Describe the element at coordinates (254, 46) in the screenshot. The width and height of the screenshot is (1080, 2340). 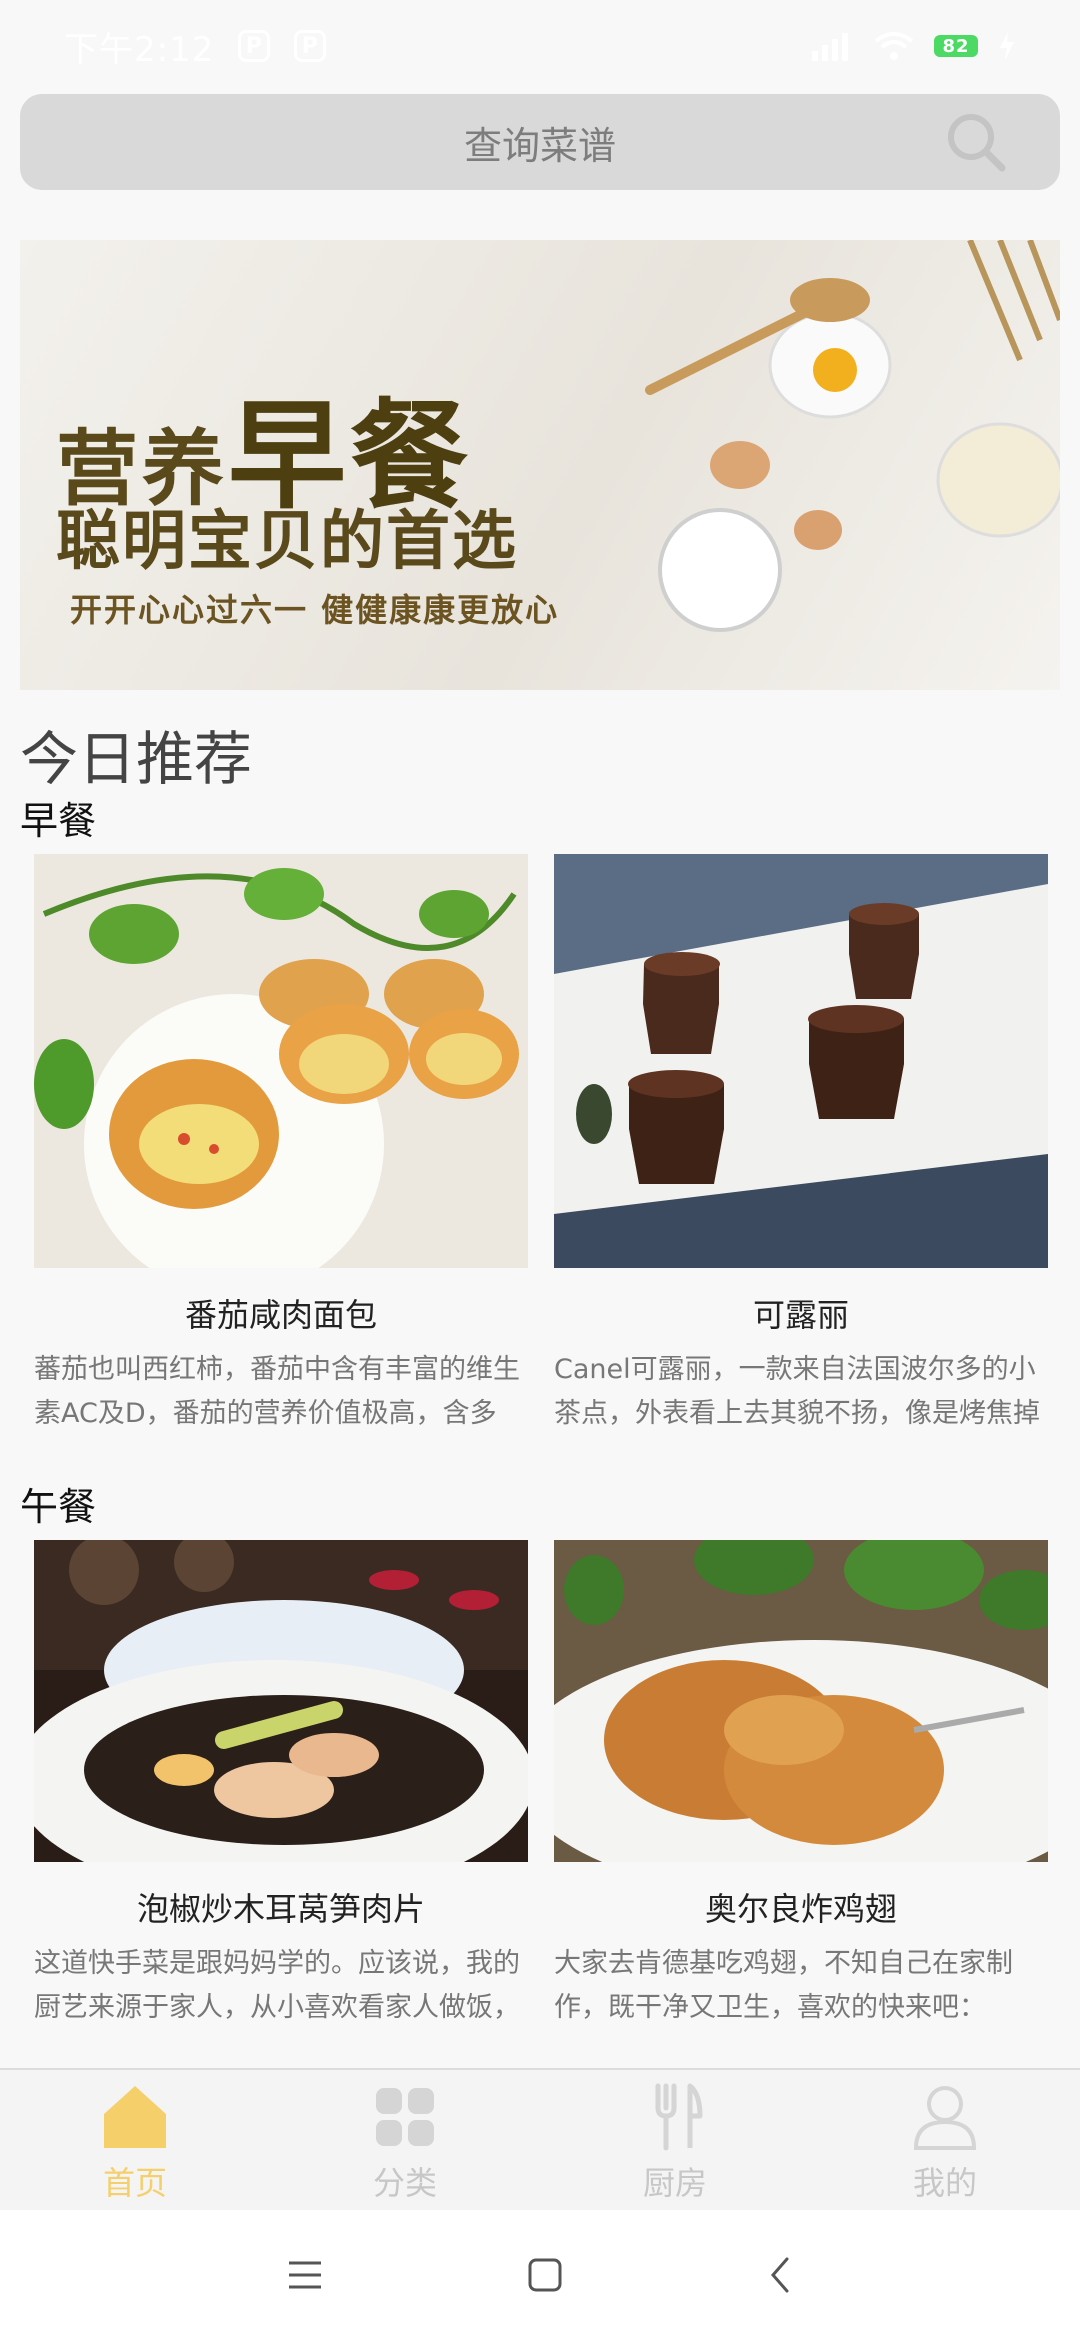
I see `parking-notification-icon: P` at that location.